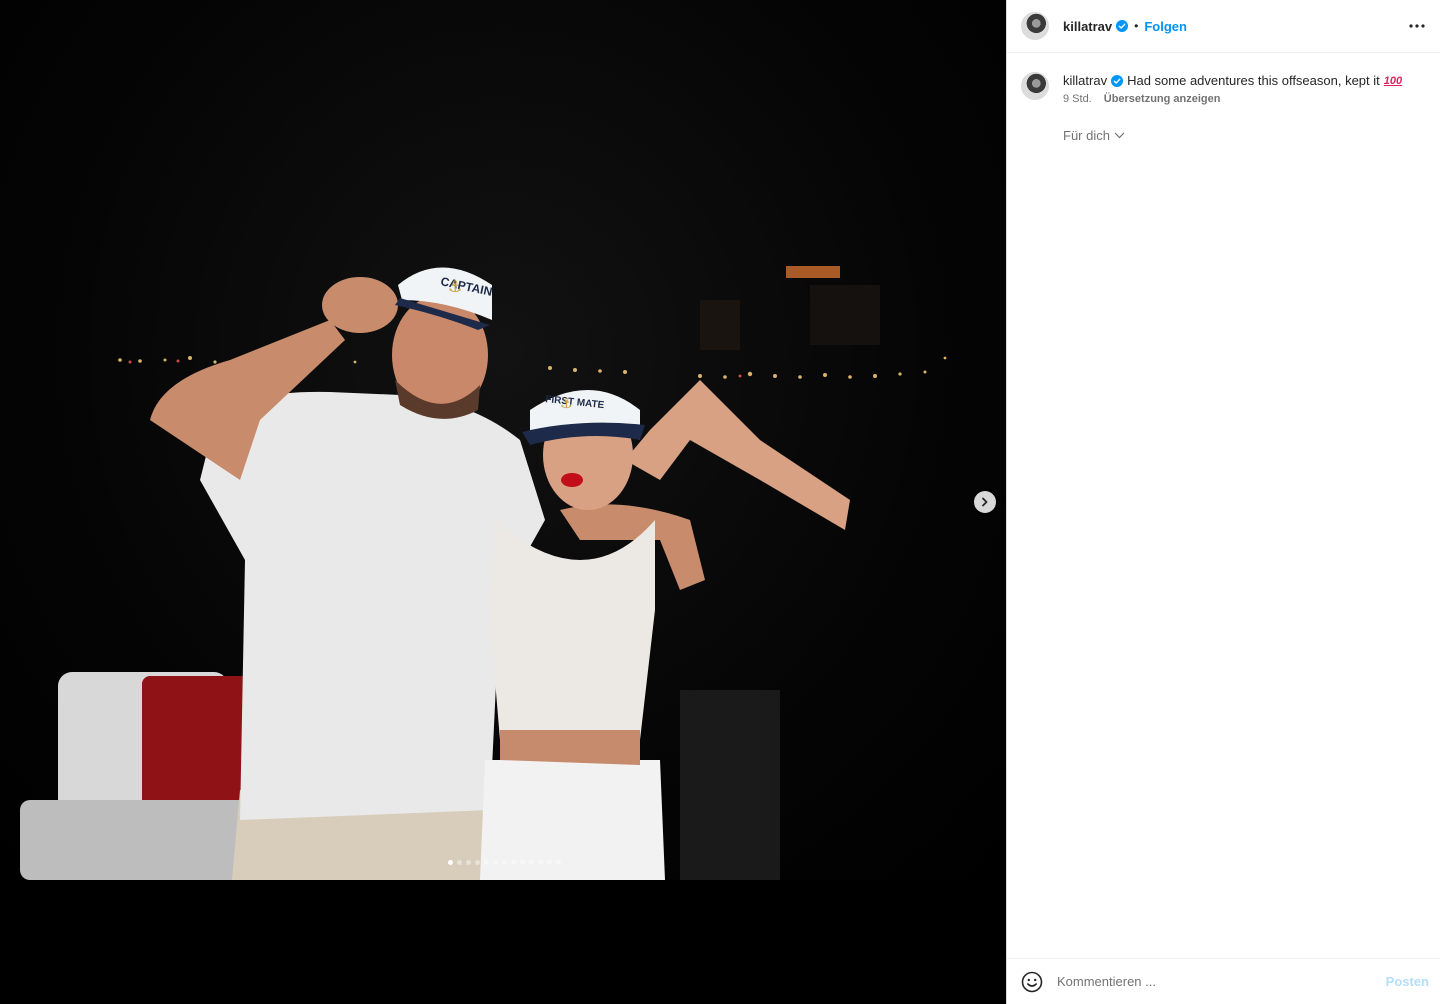 This screenshot has width=1440, height=1004. What do you see at coordinates (665, 630) in the screenshot?
I see `woman-figure` at bounding box center [665, 630].